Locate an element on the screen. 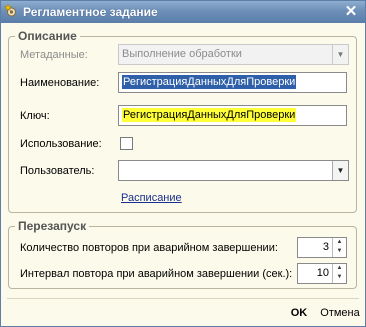 The width and height of the screenshot is (366, 327). close-icon: ✕ is located at coordinates (351, 11).